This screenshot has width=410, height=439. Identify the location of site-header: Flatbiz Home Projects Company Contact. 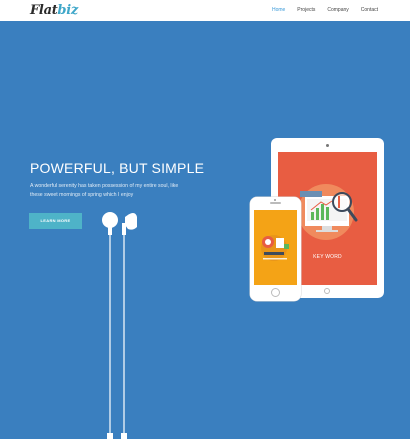
(205, 10).